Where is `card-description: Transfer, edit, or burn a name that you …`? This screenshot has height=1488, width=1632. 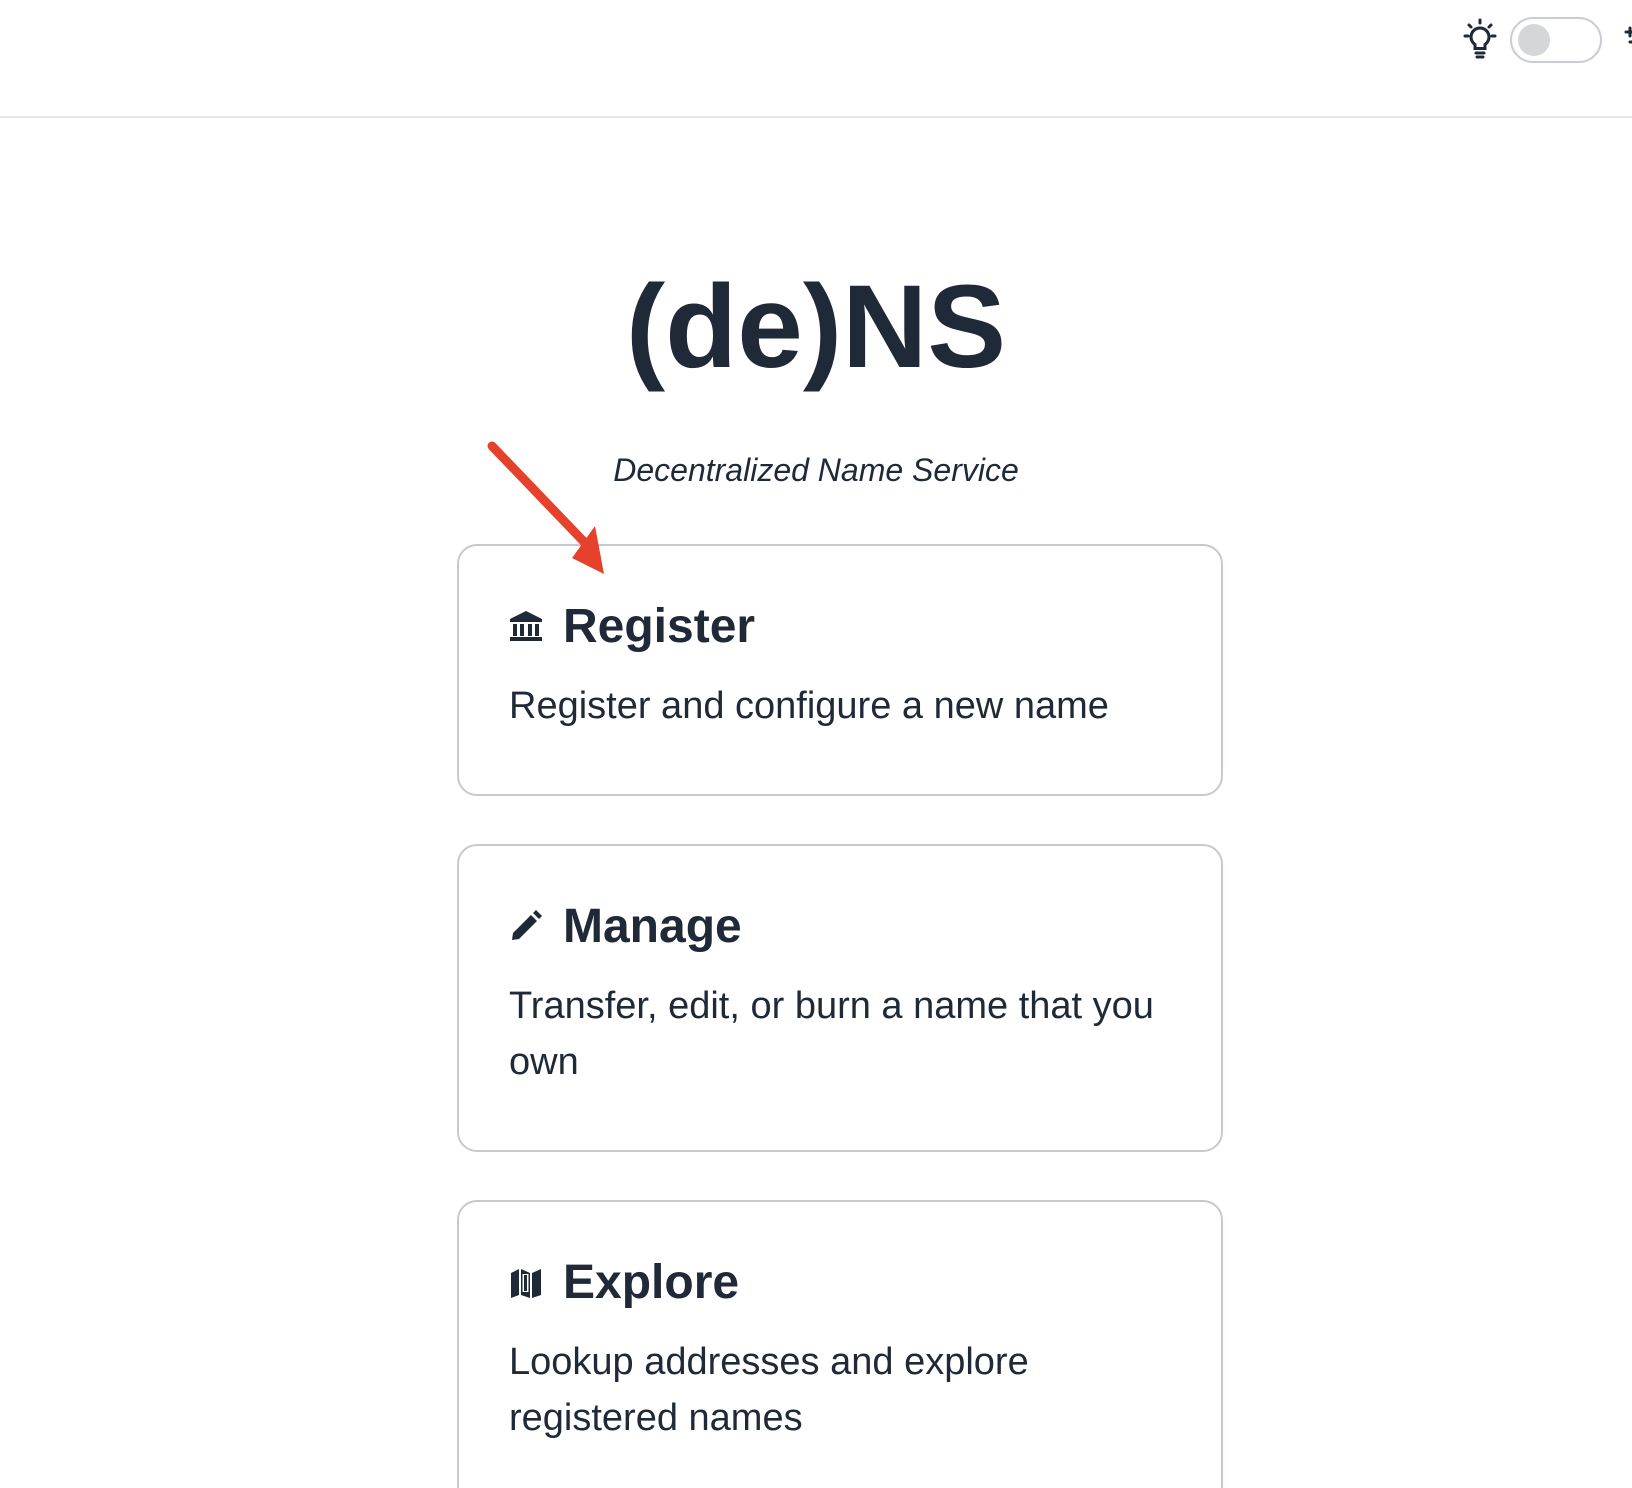
card-description: Transfer, edit, or burn a name that you … is located at coordinates (831, 1034).